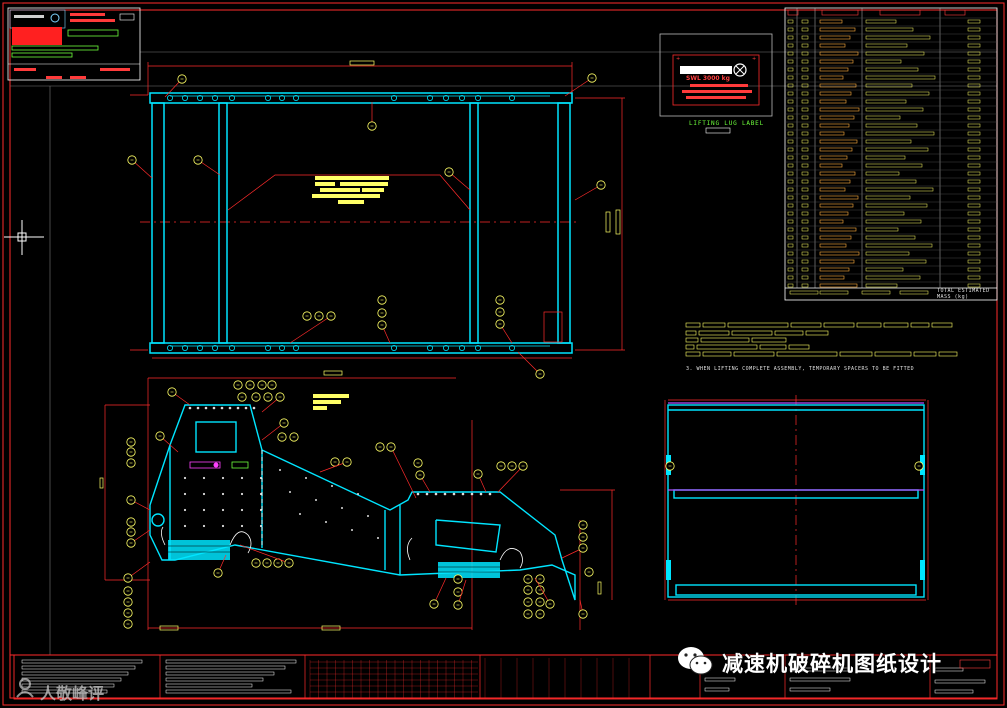  What do you see at coordinates (975, 664) in the screenshot?
I see `sheet-size-box` at bounding box center [975, 664].